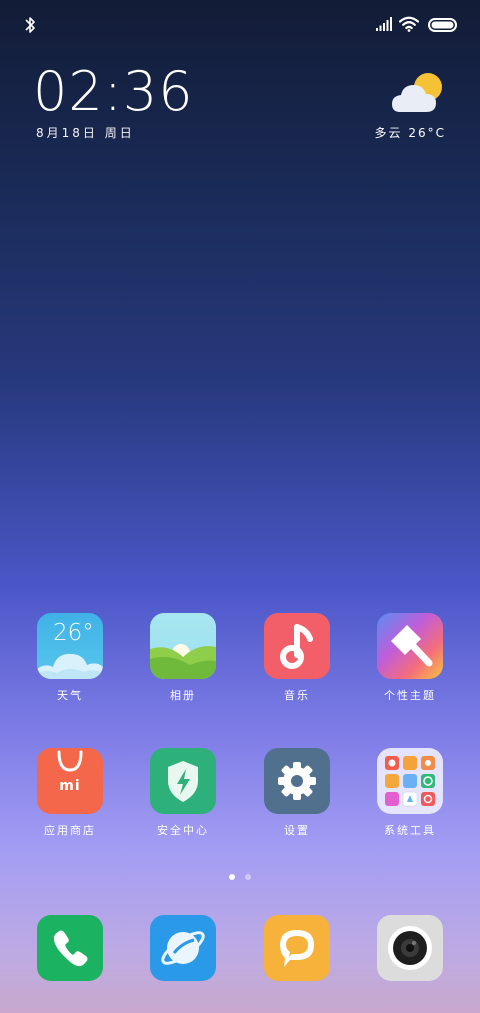 The image size is (480, 1013). What do you see at coordinates (427, 133) in the screenshot?
I see `weather-temperature: 26°C` at bounding box center [427, 133].